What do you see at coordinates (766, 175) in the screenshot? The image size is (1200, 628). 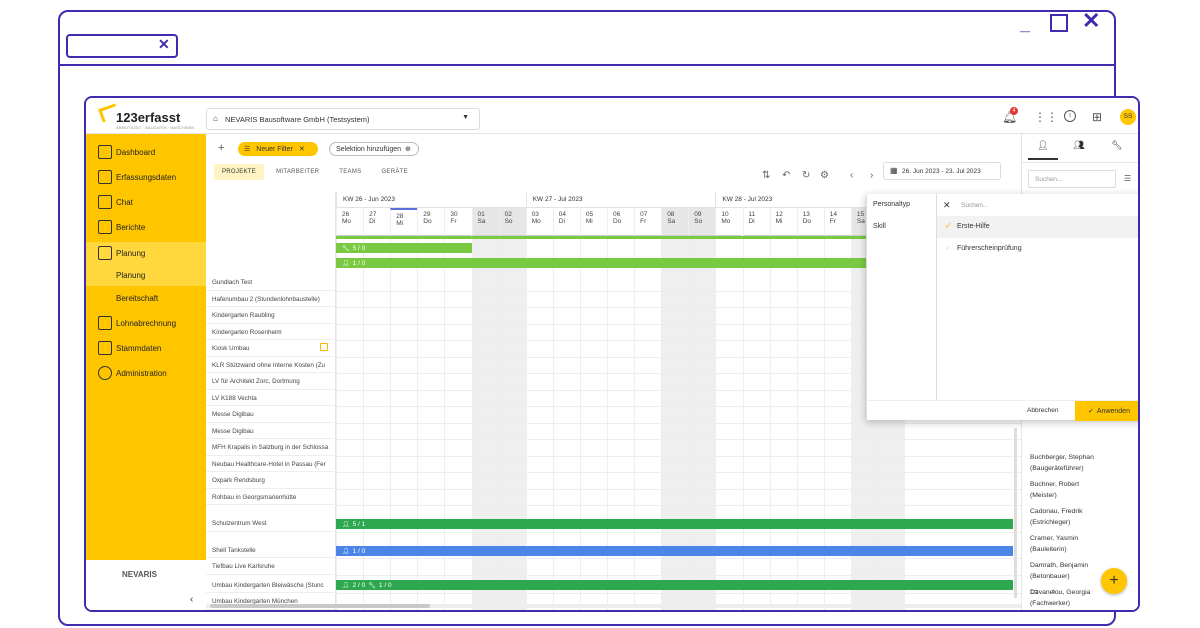 I see `sort-icon: ⇅` at bounding box center [766, 175].